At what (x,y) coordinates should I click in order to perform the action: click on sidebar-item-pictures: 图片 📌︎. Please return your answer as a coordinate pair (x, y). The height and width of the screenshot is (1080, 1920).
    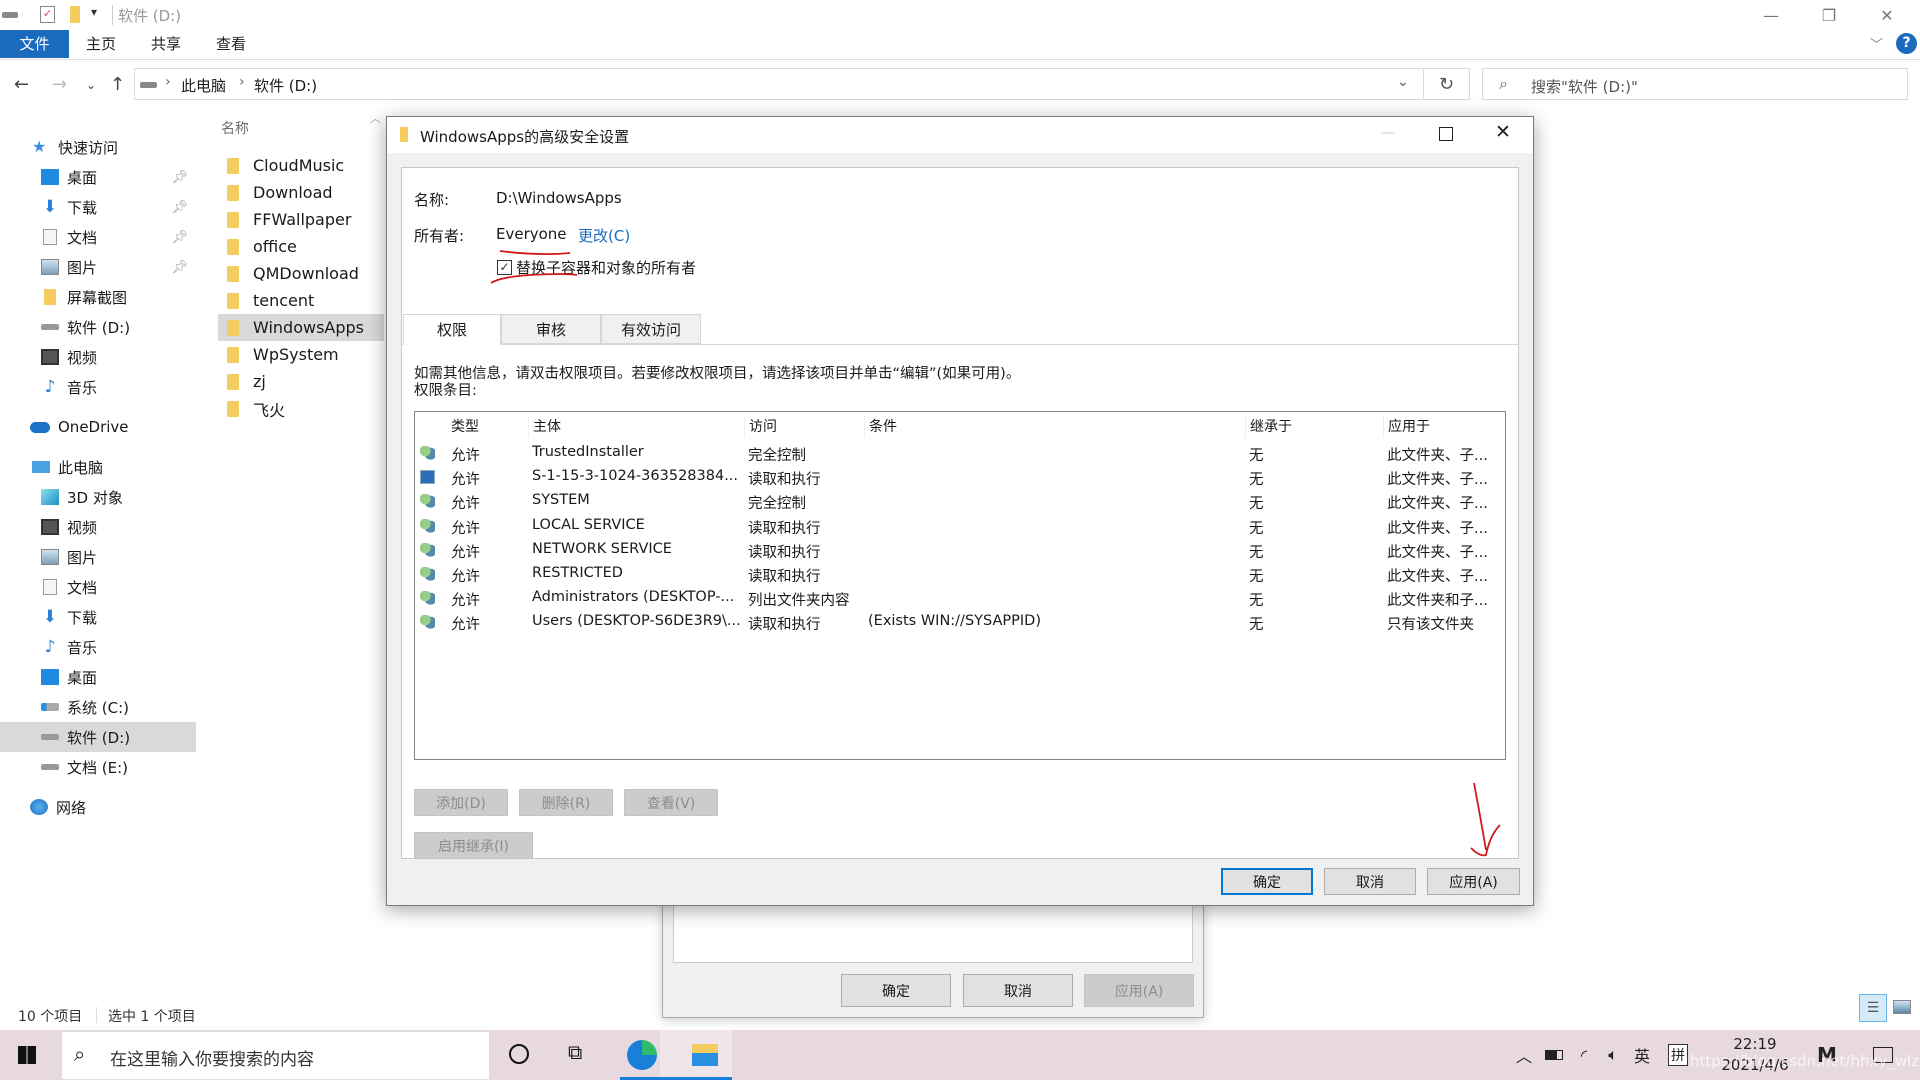
    Looking at the image, I should click on (98, 267).